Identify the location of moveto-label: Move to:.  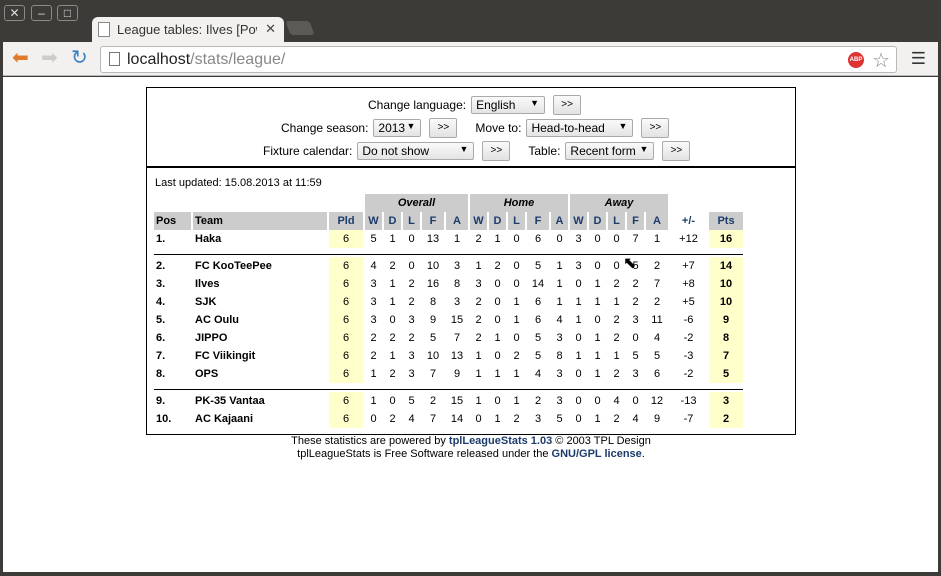
(498, 128).